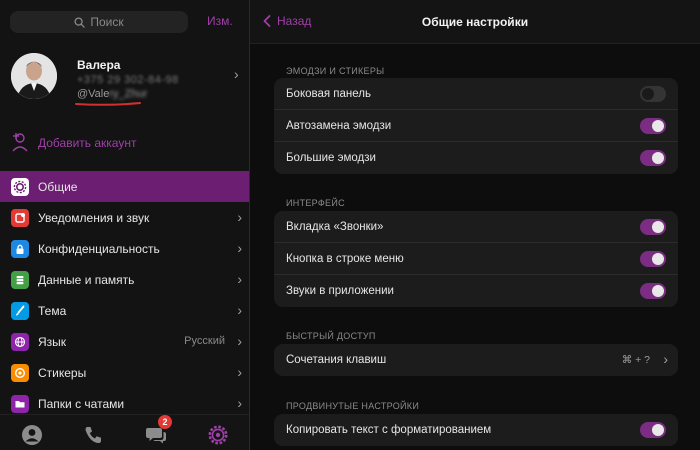 This screenshot has height=450, width=700. What do you see at coordinates (335, 227) in the screenshot?
I see `row-label: Вкладка «Звонки»` at bounding box center [335, 227].